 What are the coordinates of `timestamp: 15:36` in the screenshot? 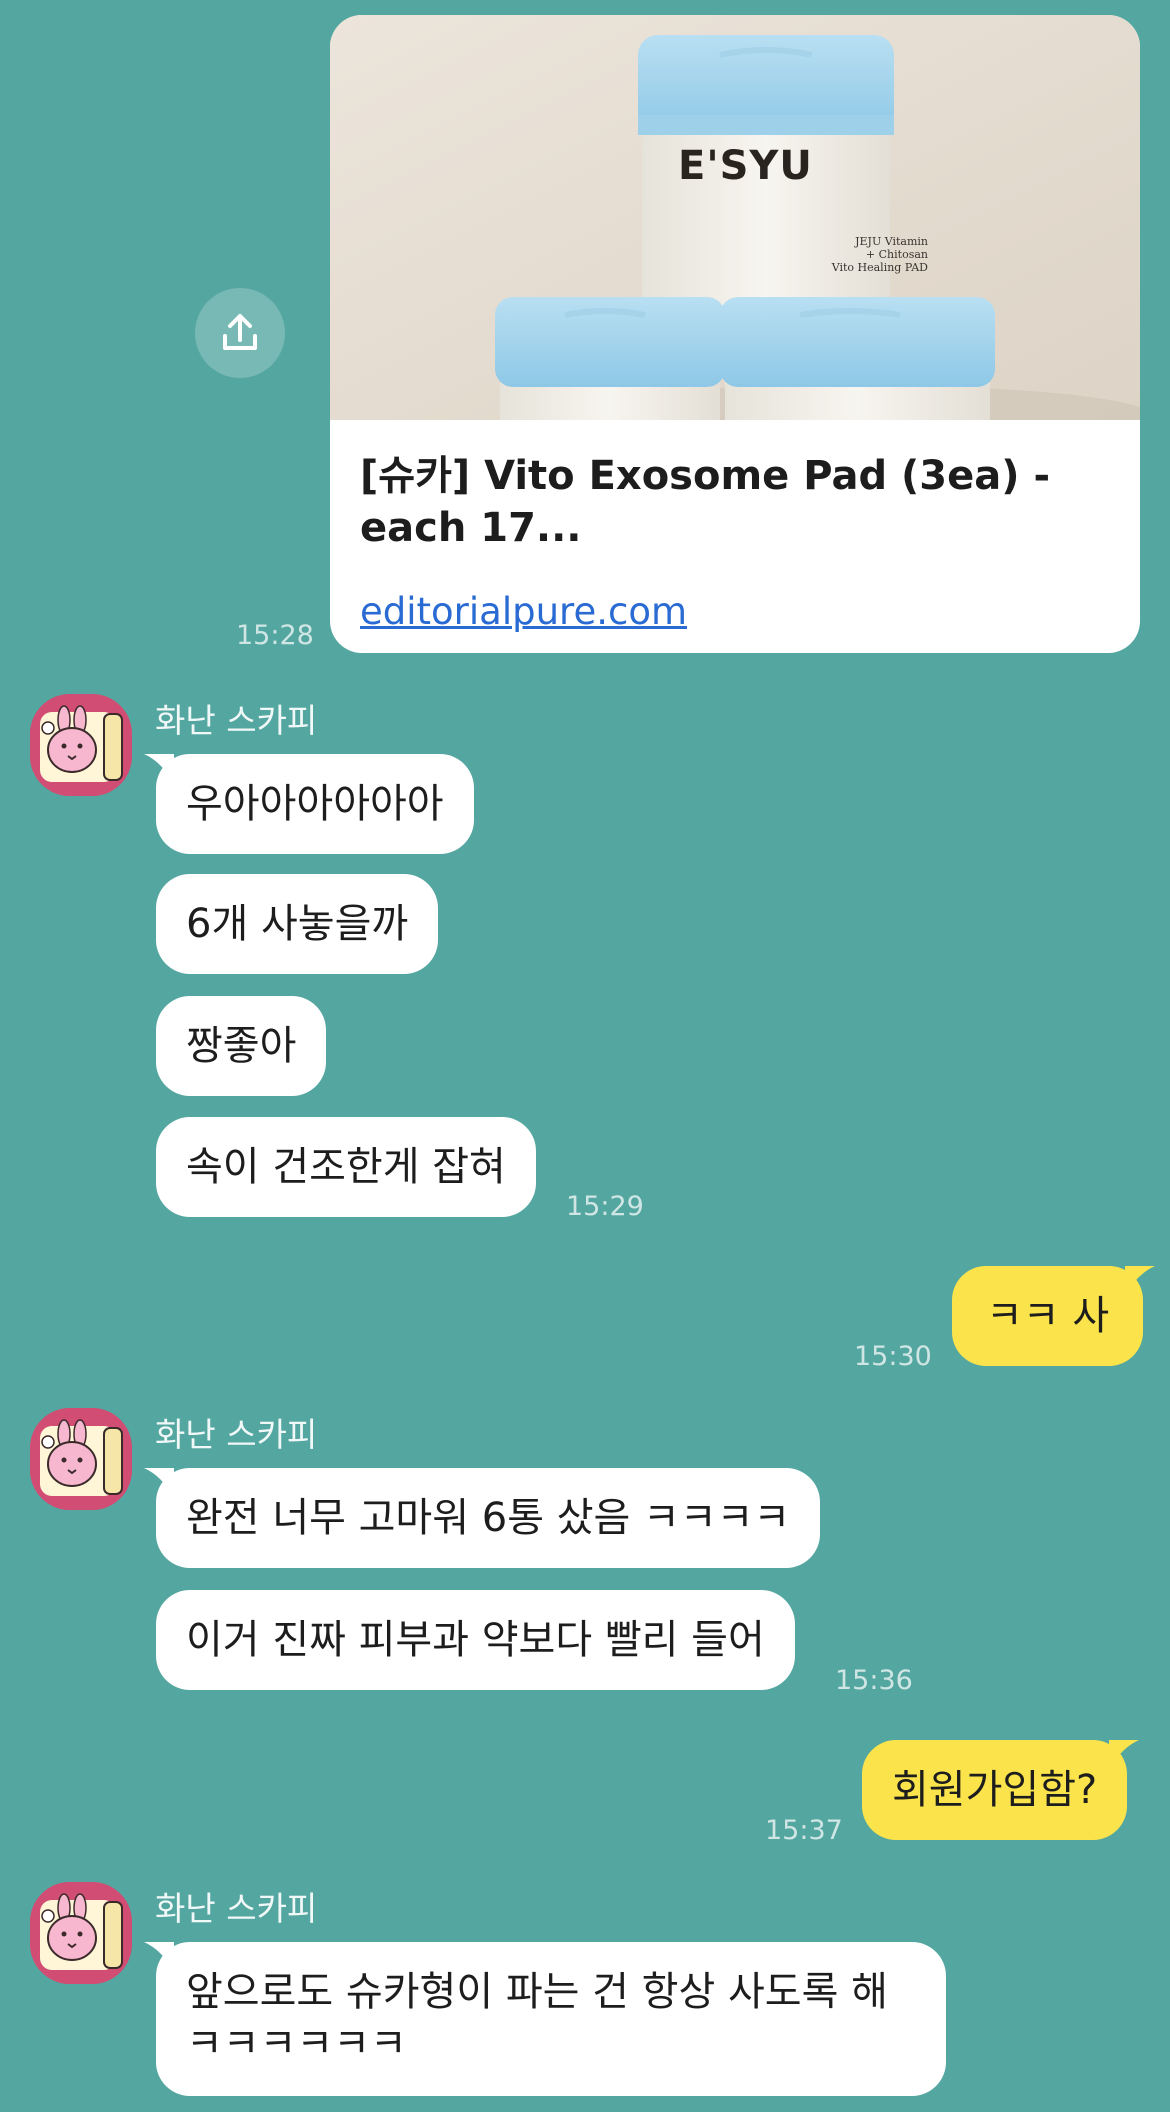 It's located at (874, 1680).